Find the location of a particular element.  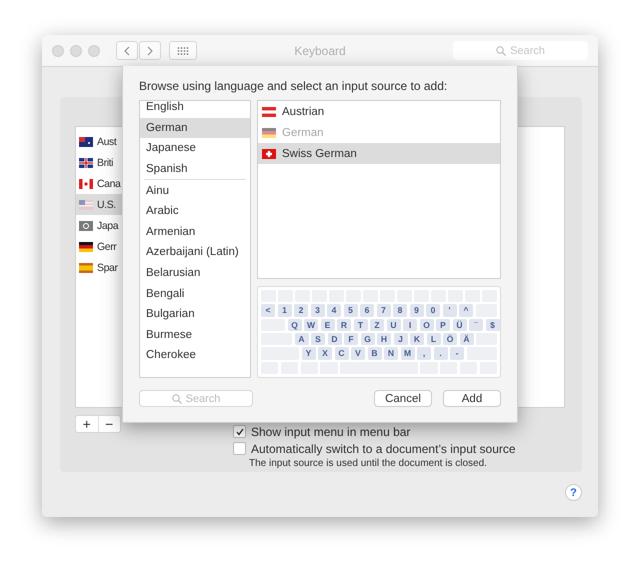

keyboard-key: C is located at coordinates (341, 353).